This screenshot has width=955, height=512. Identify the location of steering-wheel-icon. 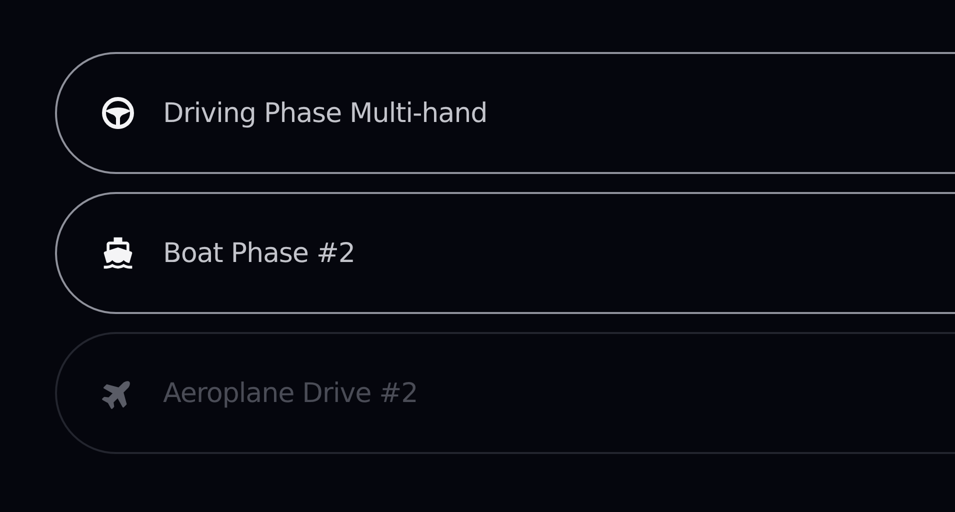
(118, 113).